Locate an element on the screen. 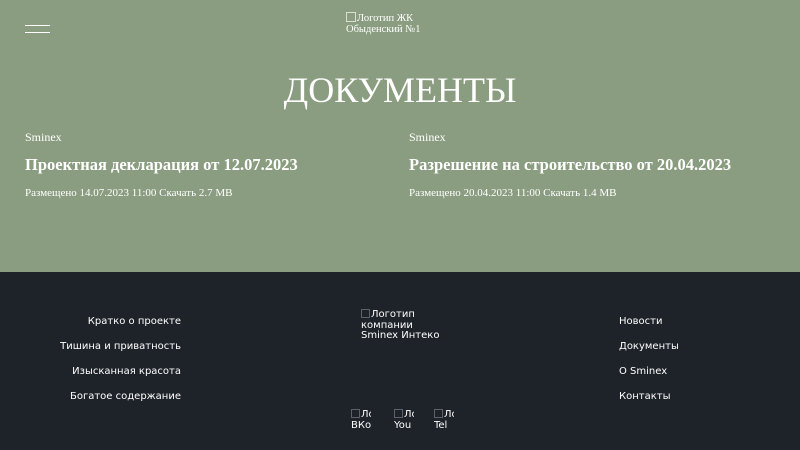 This screenshot has height=450, width=800. footer-link-contacts: Контакты is located at coordinates (679, 402).